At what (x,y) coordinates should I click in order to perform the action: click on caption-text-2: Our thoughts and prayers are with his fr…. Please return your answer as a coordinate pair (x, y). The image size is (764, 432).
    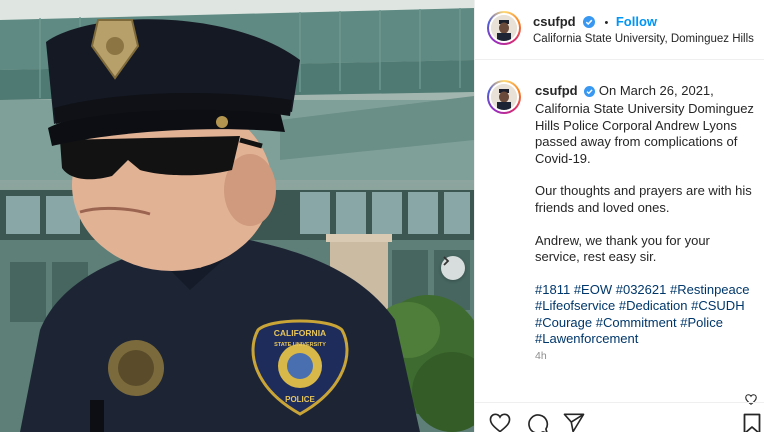
    Looking at the image, I should click on (643, 199).